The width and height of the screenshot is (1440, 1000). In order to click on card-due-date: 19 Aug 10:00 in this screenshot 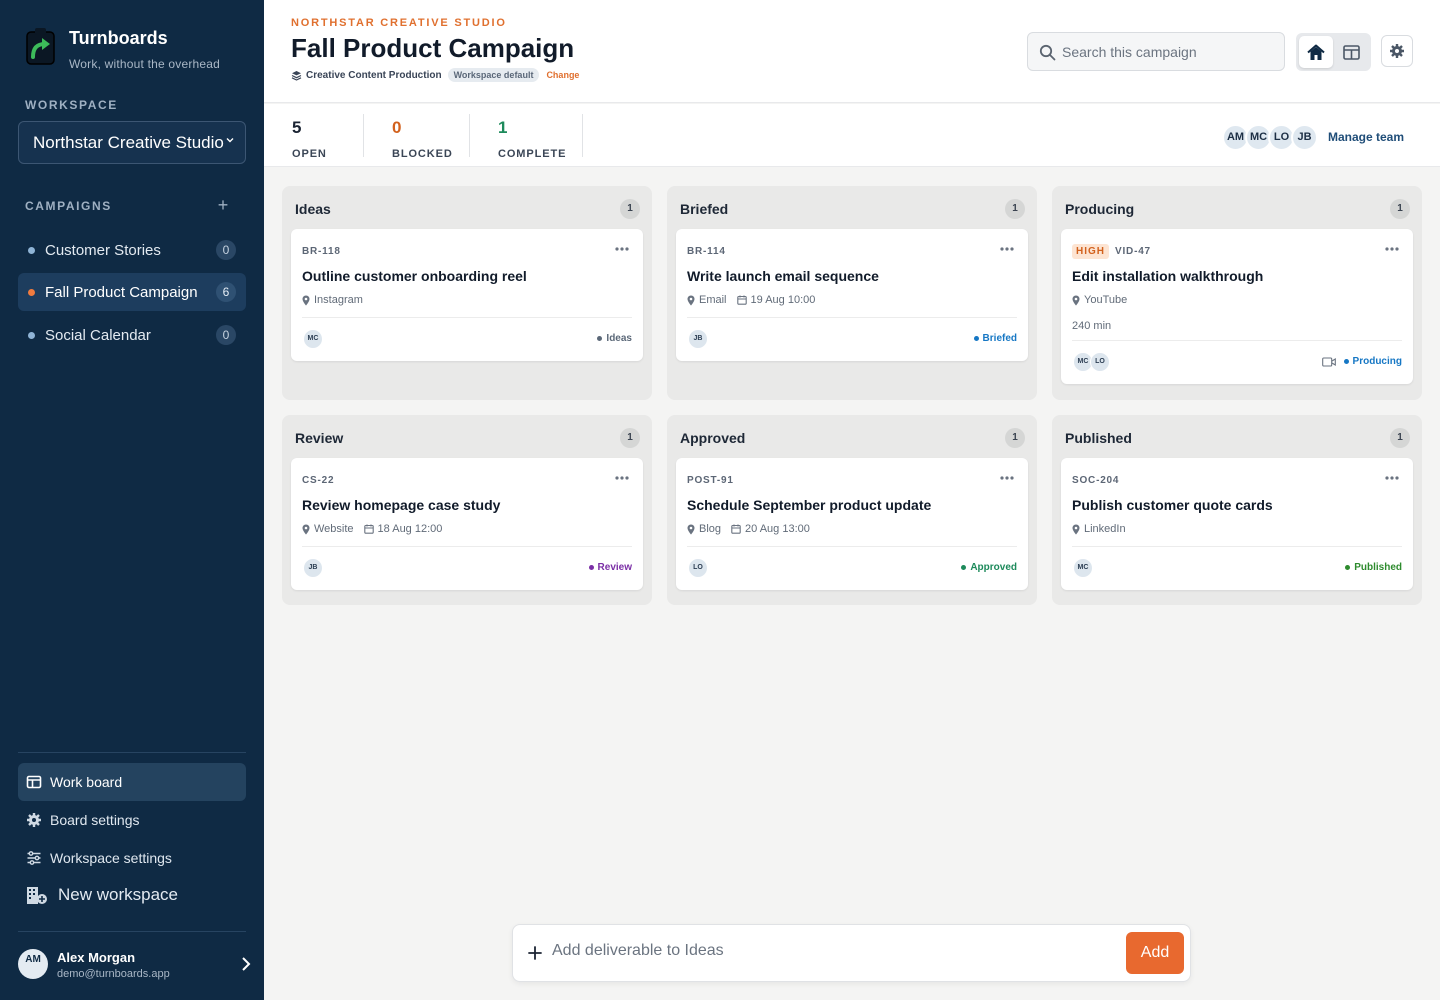, I will do `click(783, 300)`.